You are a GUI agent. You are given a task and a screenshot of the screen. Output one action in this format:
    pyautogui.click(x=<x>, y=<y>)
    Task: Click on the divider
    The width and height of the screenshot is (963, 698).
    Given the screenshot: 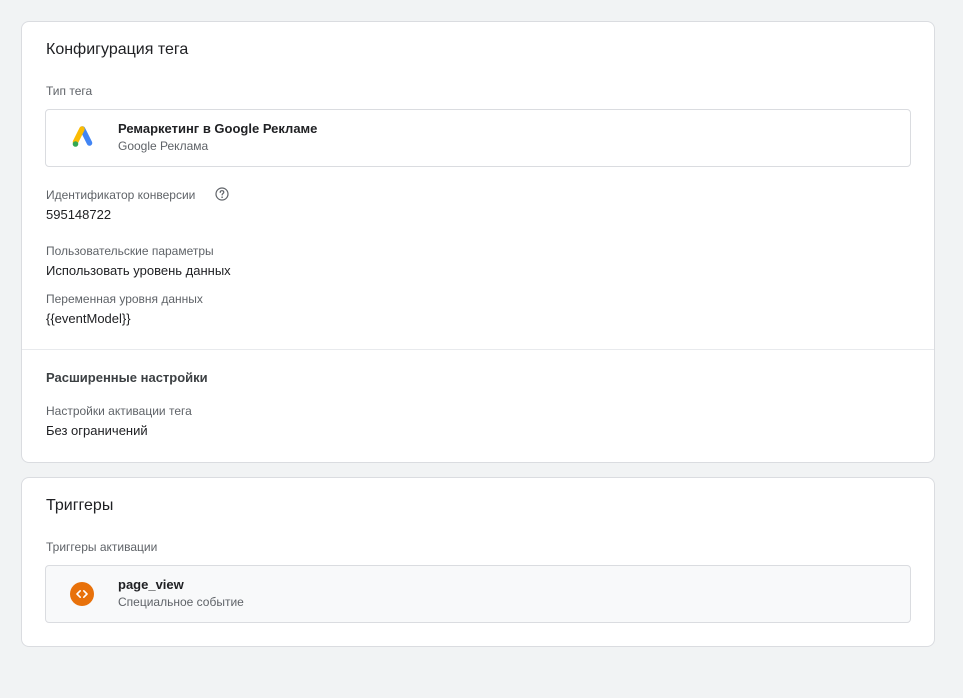 What is the action you would take?
    pyautogui.click(x=478, y=349)
    